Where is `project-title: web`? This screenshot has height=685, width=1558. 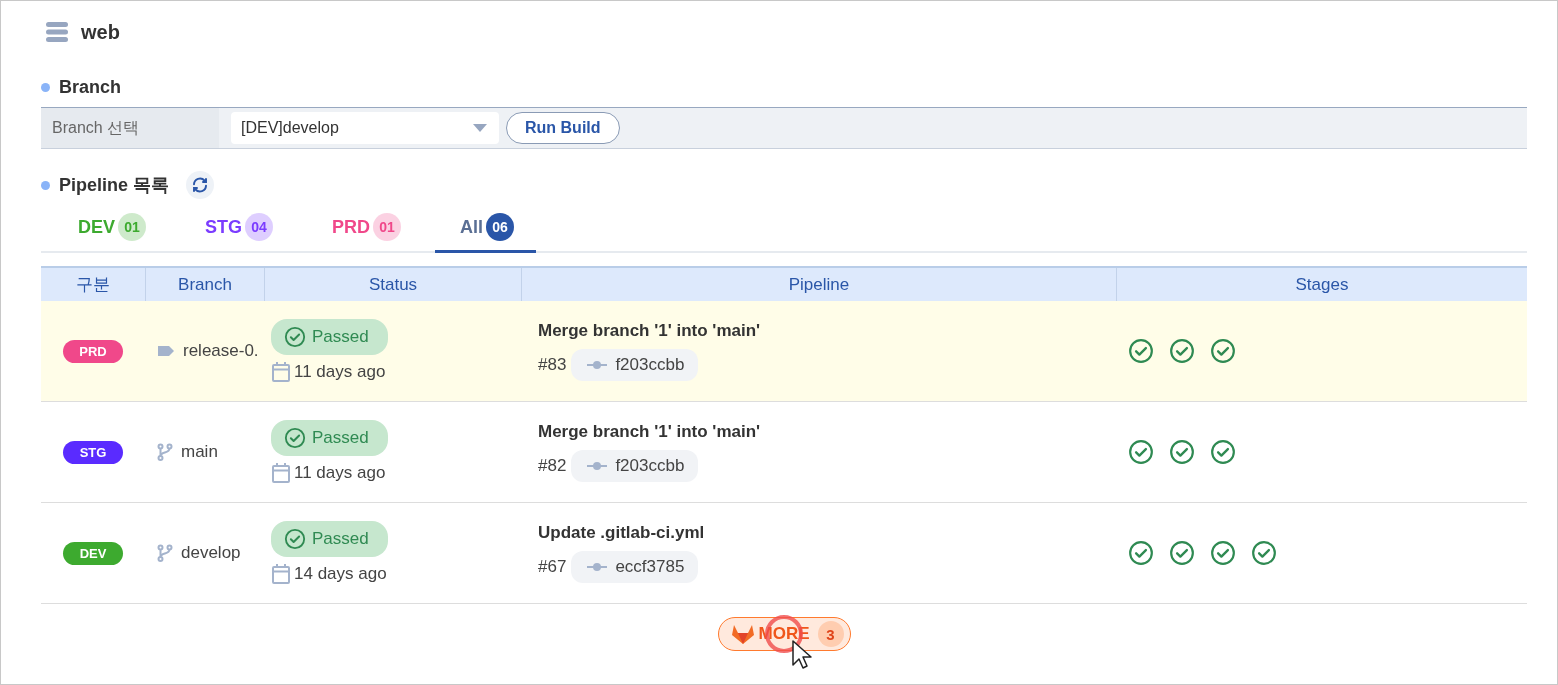
project-title: web is located at coordinates (100, 32).